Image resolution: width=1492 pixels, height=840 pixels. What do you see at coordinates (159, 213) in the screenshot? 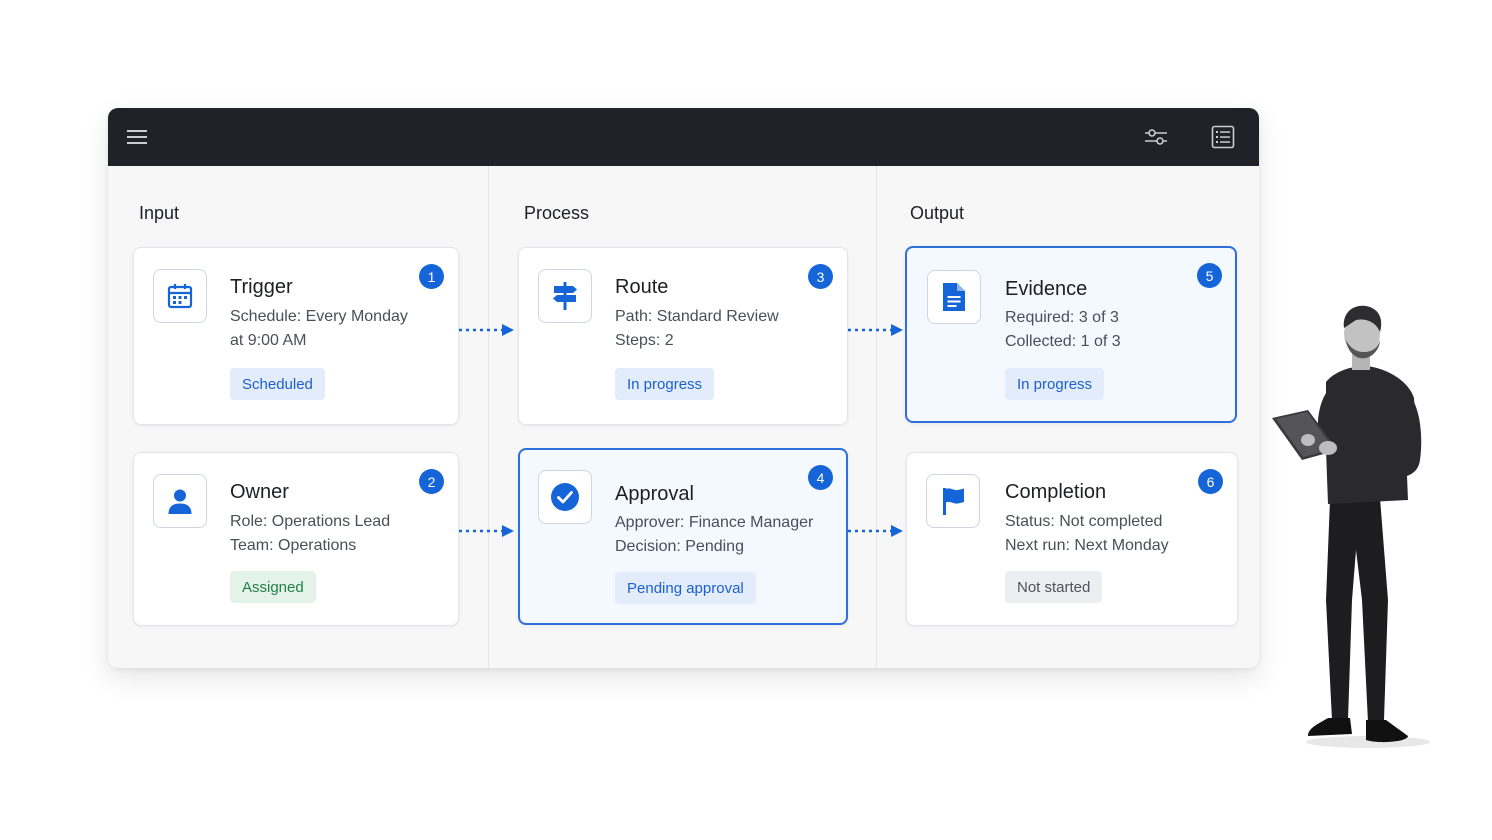
I see `column-title-input: Input` at bounding box center [159, 213].